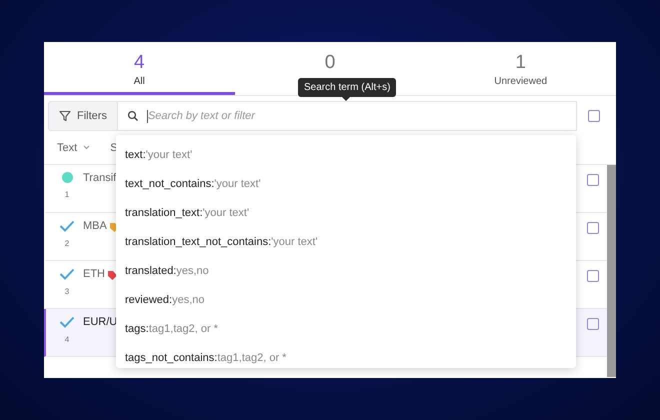  Describe the element at coordinates (67, 339) in the screenshot. I see `row-number: 4` at that location.